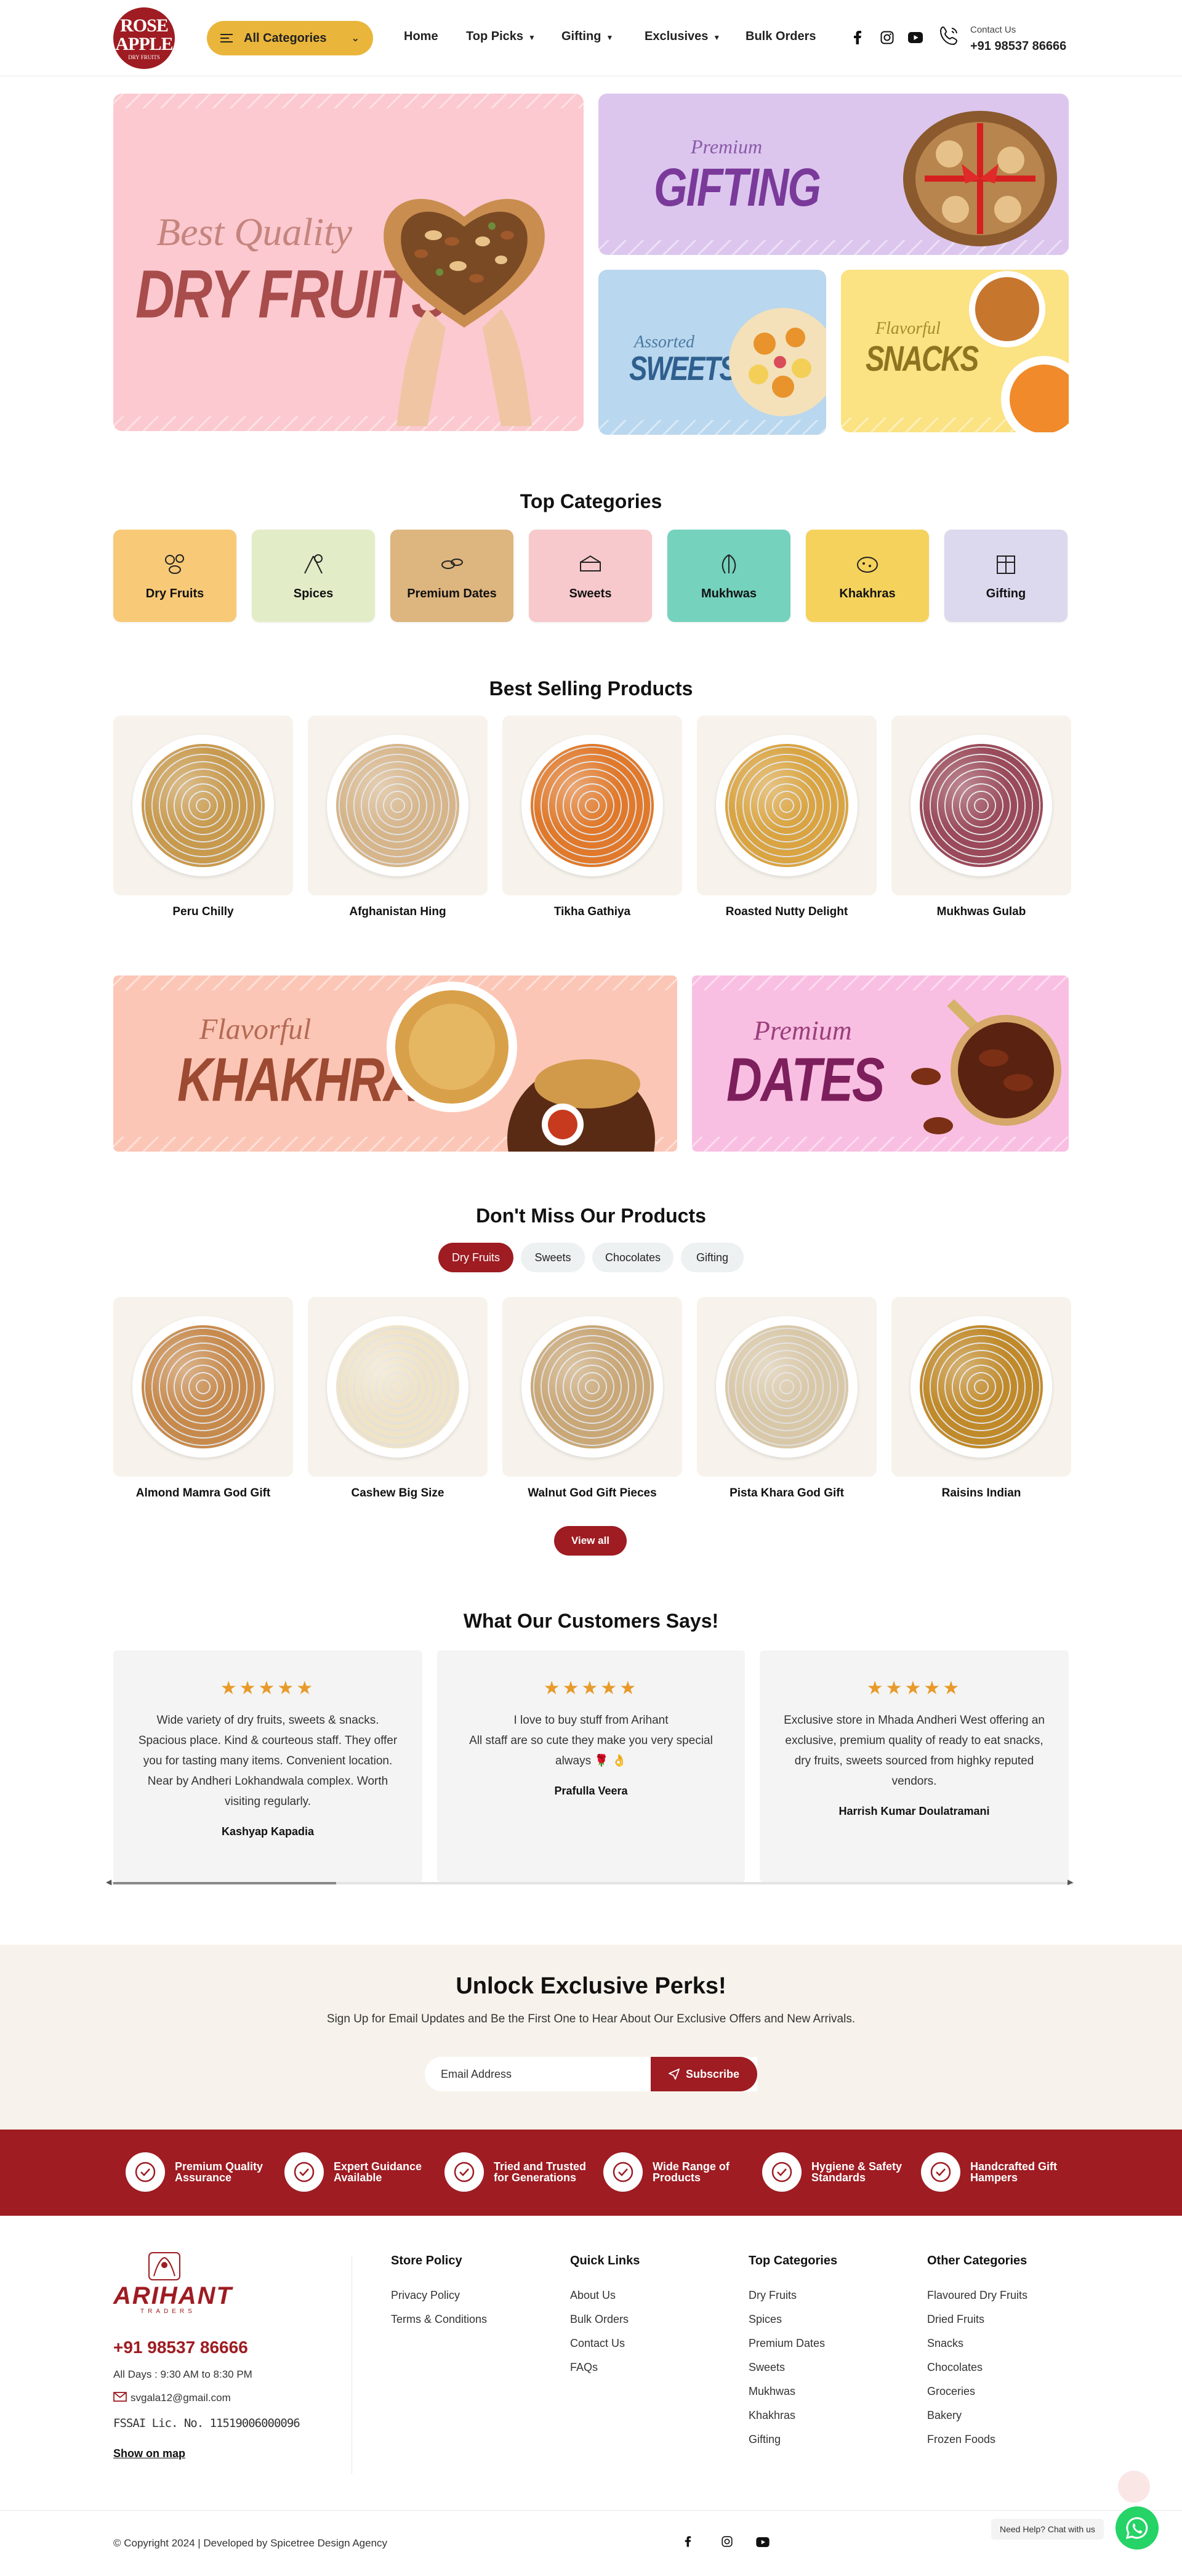 Image resolution: width=1182 pixels, height=2576 pixels. What do you see at coordinates (590, 1541) in the screenshot?
I see `view-all-button: View all` at bounding box center [590, 1541].